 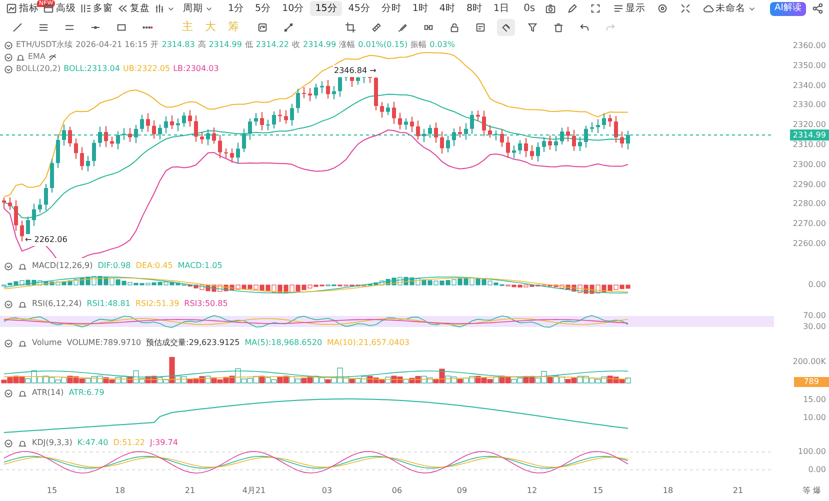 What do you see at coordinates (350, 27) in the screenshot?
I see `crop-icon` at bounding box center [350, 27].